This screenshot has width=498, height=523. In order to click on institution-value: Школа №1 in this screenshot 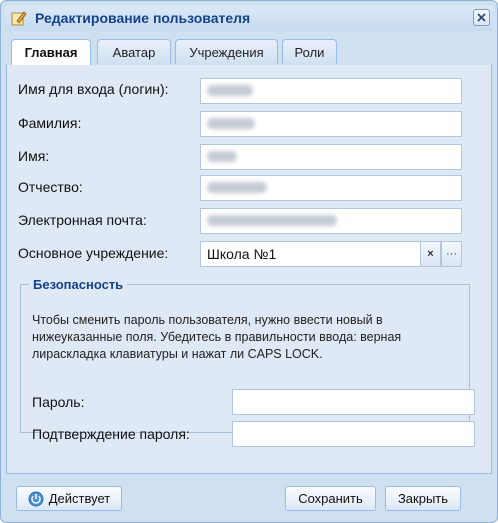, I will do `click(242, 254)`.